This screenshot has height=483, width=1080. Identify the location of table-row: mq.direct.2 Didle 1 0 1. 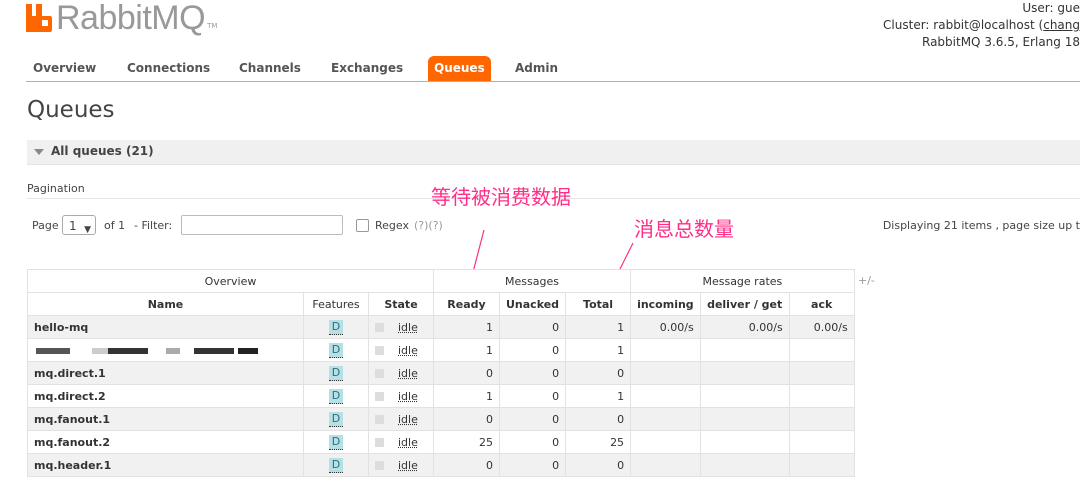
(441, 396).